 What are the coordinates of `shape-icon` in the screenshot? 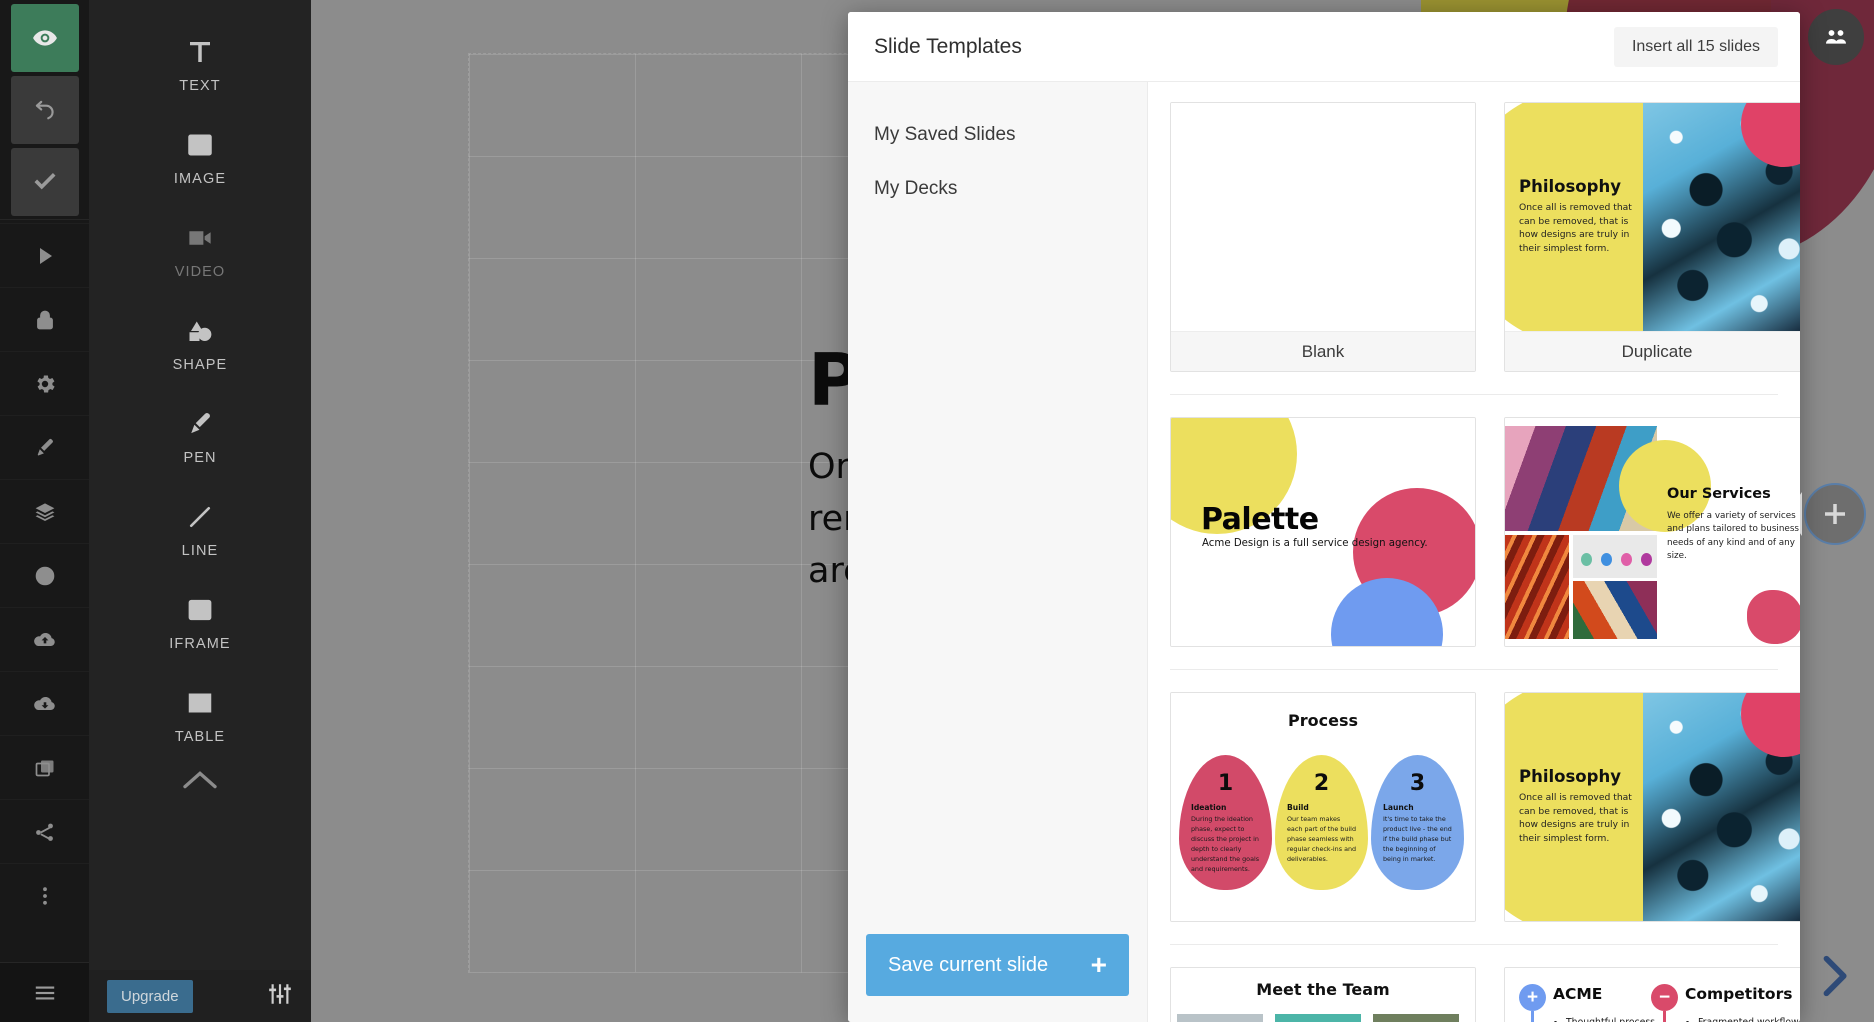 It's located at (200, 331).